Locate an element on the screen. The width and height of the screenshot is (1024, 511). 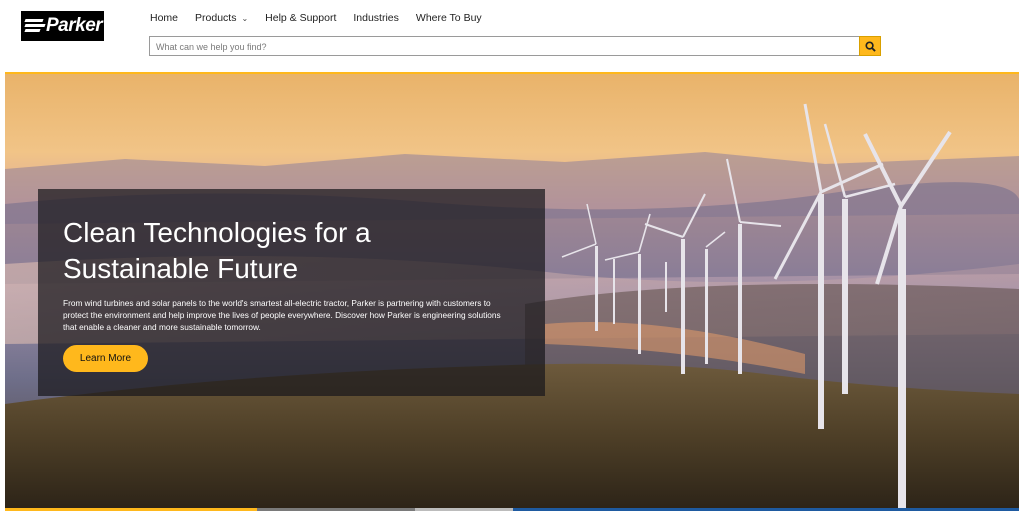
search-bar is located at coordinates (515, 46).